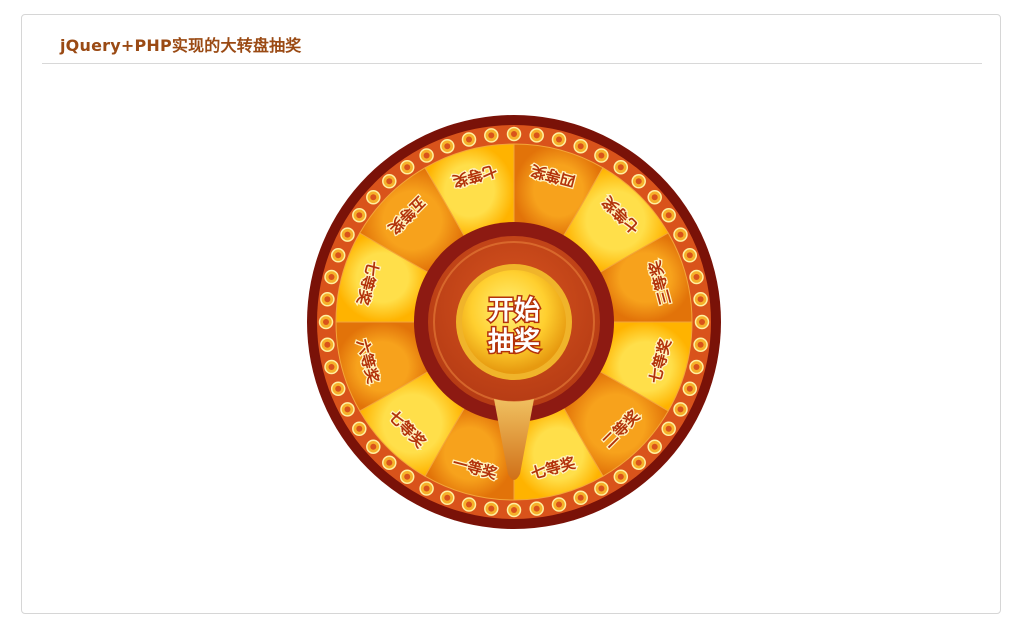  I want to click on start-draw-button: 开始 抽奖, so click(514, 322).